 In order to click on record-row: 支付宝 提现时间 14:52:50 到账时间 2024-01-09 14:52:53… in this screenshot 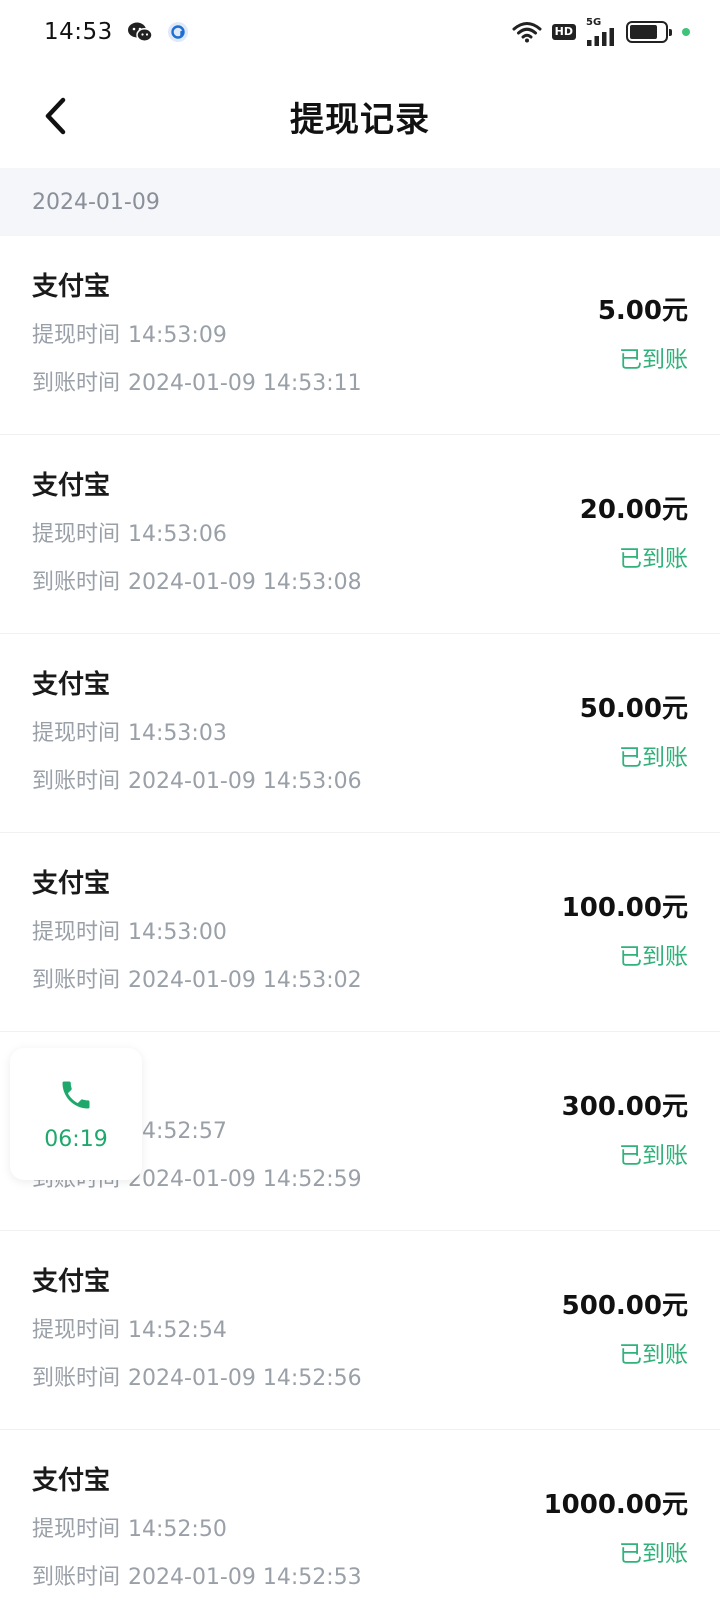, I will do `click(360, 1521)`.